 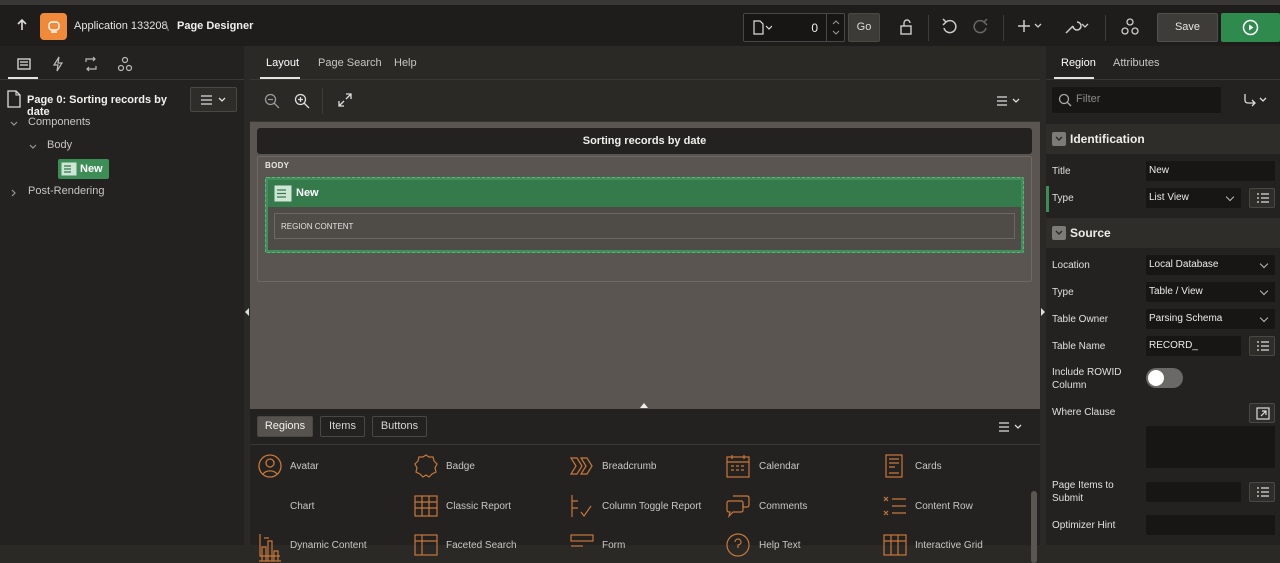 What do you see at coordinates (895, 545) in the screenshot?
I see `interactive-grid-icon` at bounding box center [895, 545].